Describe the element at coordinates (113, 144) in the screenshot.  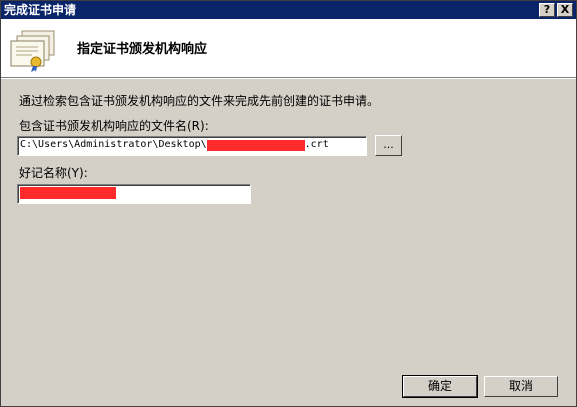
I see `file-path-prefix: C:\Users\Administrator\Desktop\` at that location.